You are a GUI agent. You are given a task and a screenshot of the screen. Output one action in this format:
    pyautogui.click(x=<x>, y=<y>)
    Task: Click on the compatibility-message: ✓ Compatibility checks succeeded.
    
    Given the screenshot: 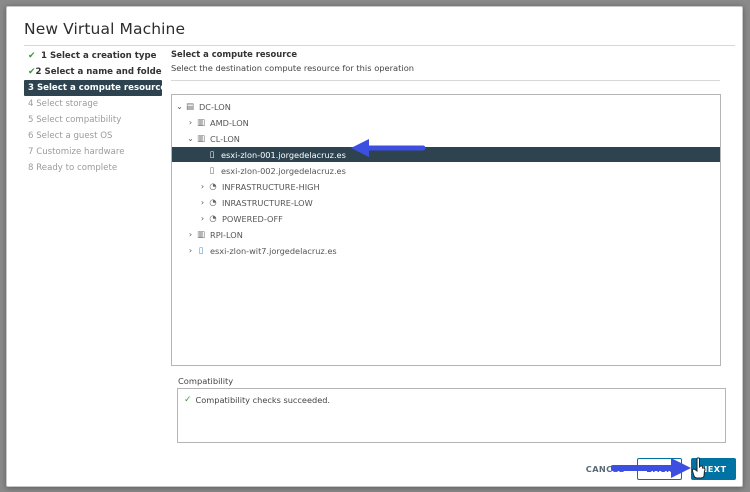 What is the action you would take?
    pyautogui.click(x=257, y=400)
    